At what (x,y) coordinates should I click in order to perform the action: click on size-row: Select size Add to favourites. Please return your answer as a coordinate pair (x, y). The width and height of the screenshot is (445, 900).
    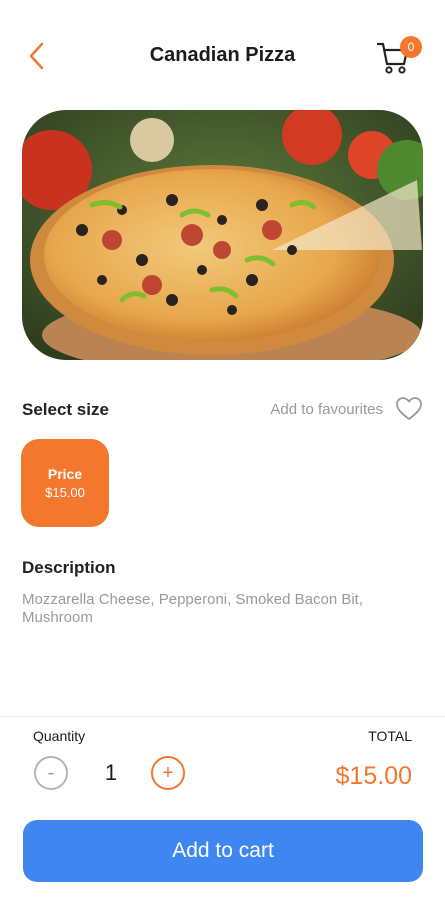
    Looking at the image, I should click on (222, 410).